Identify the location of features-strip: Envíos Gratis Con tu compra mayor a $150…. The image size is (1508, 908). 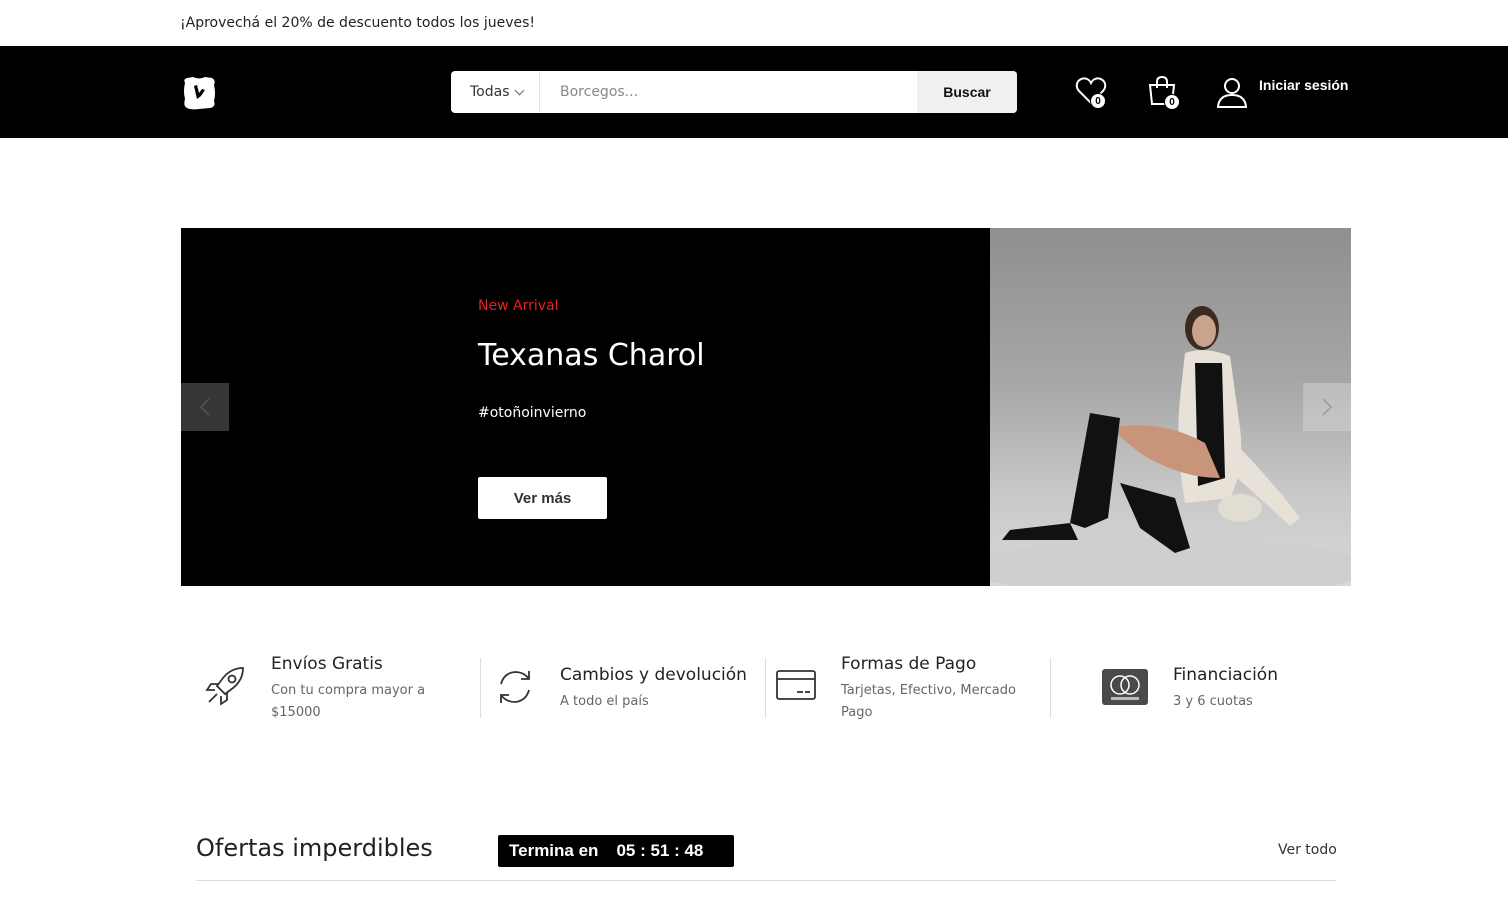
(766, 688).